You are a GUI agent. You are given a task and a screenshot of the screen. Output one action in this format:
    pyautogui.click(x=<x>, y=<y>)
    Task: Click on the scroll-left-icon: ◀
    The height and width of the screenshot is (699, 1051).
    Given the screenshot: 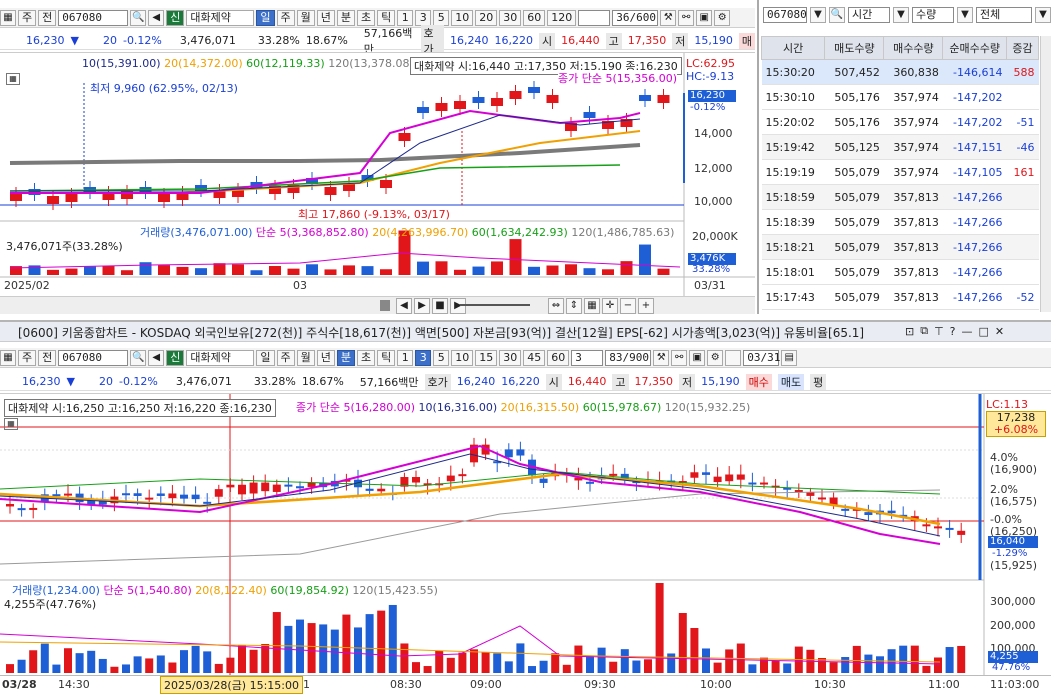 What is the action you would take?
    pyautogui.click(x=404, y=306)
    